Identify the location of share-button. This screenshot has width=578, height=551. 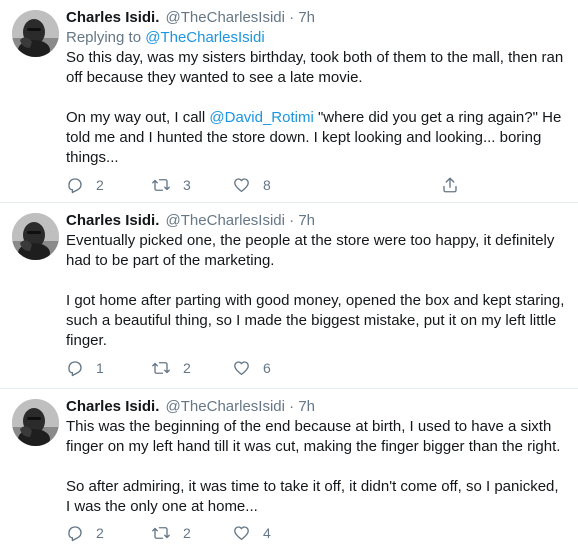
(450, 185).